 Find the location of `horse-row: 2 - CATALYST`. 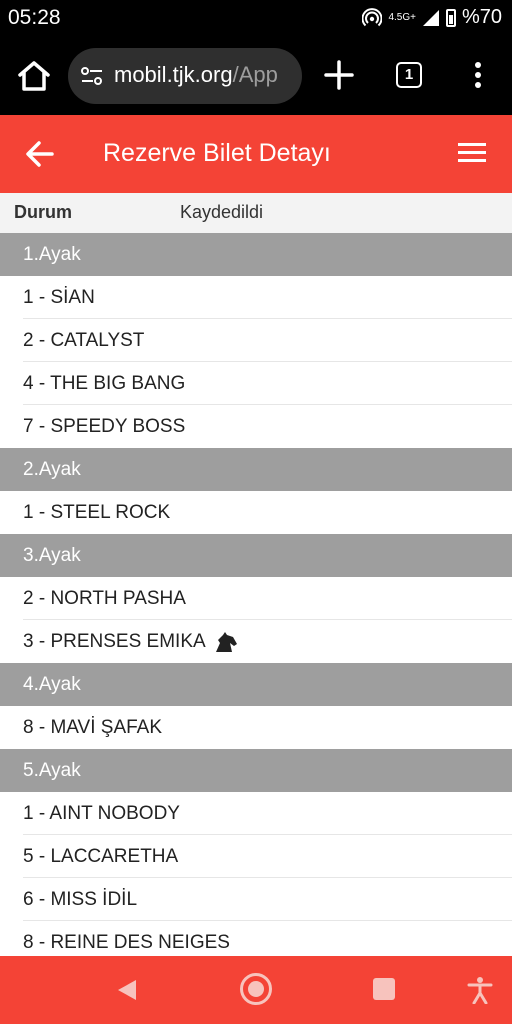

horse-row: 2 - CATALYST is located at coordinates (256, 340).